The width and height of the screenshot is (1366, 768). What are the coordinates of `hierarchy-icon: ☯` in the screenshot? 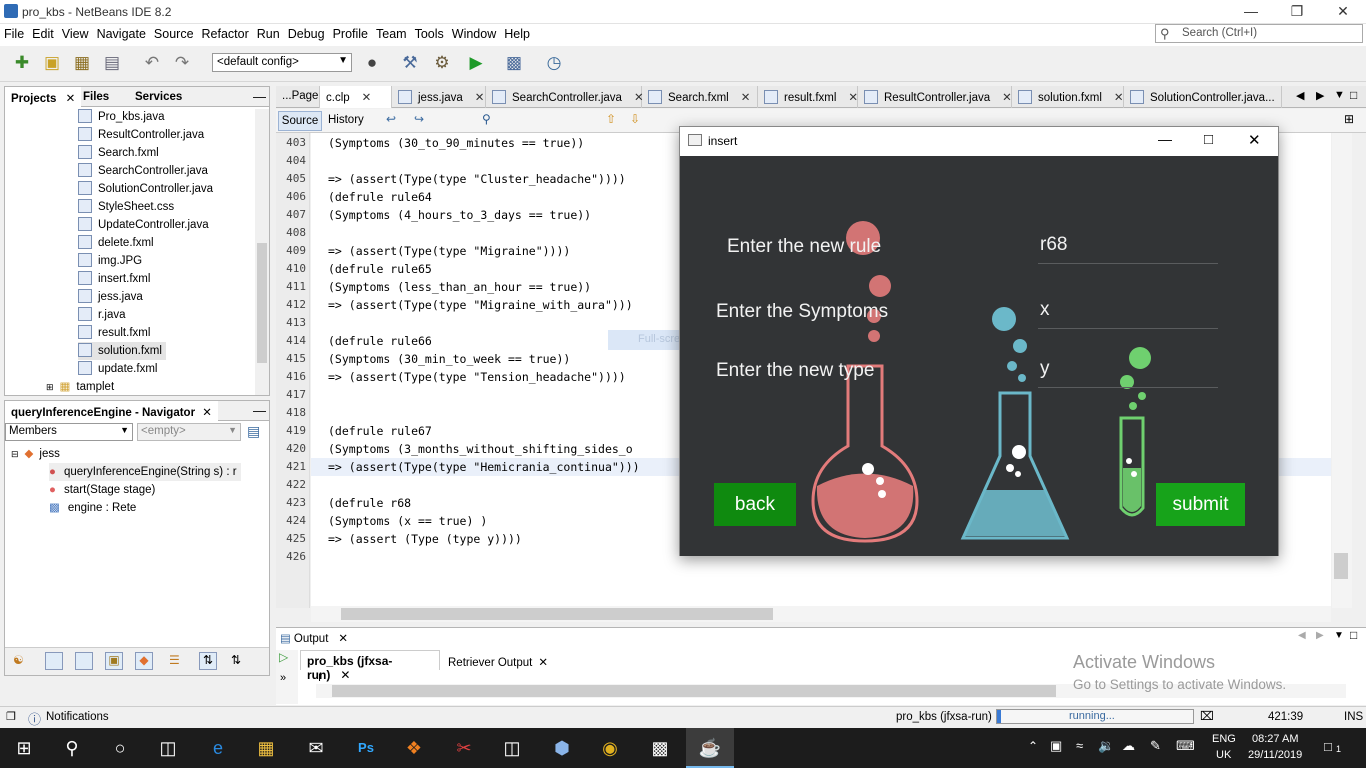 It's located at (18, 660).